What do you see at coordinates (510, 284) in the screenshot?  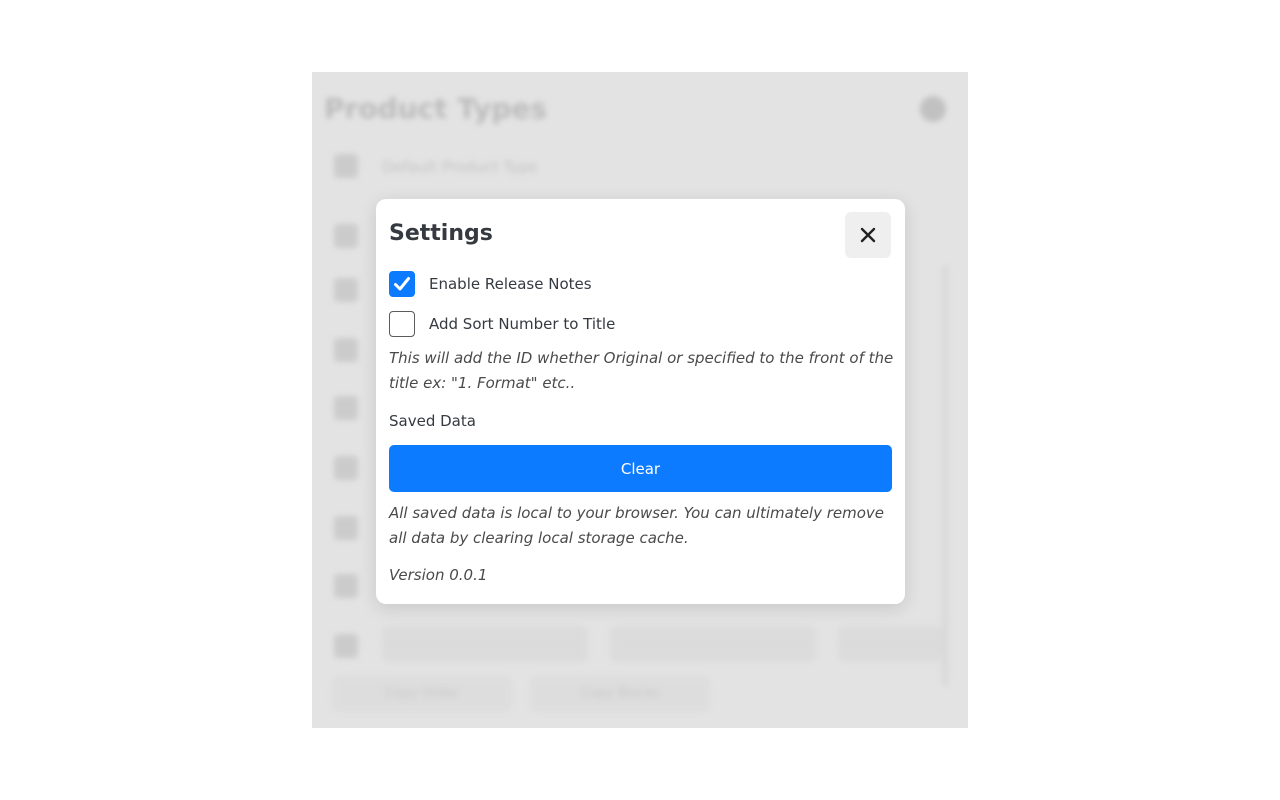 I see `enable-release-notes-label: Enable Release Notes` at bounding box center [510, 284].